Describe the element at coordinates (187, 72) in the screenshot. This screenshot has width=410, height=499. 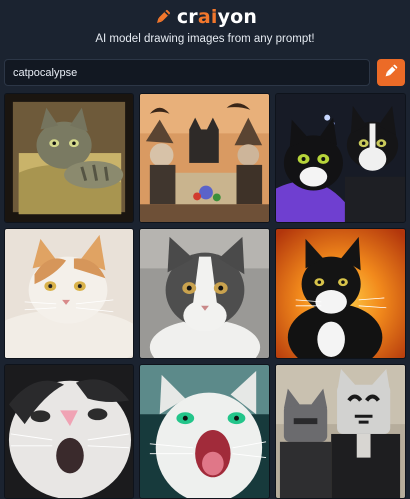
I see `prompt-input` at that location.